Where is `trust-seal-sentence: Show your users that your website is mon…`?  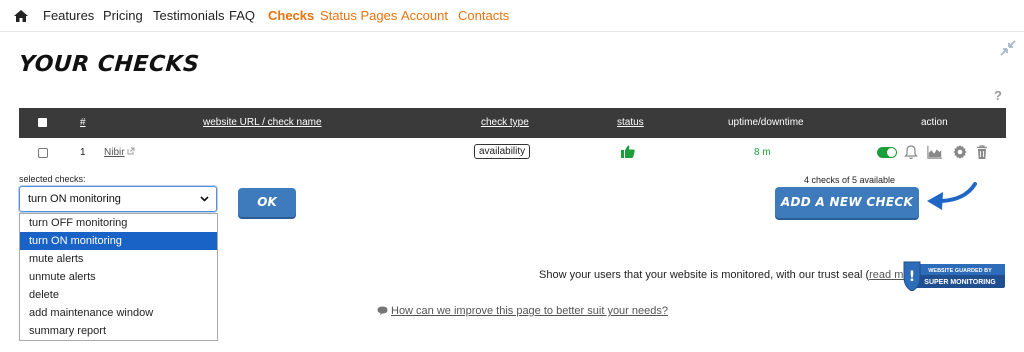
trust-seal-sentence: Show your users that your website is mon… is located at coordinates (704, 275).